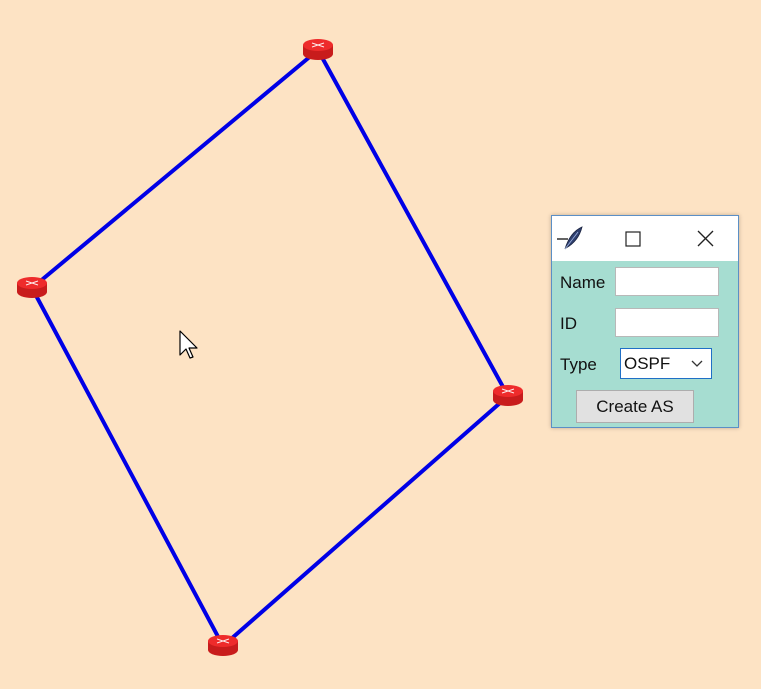 The image size is (761, 689). Describe the element at coordinates (570, 238) in the screenshot. I see `feather-icon` at that location.